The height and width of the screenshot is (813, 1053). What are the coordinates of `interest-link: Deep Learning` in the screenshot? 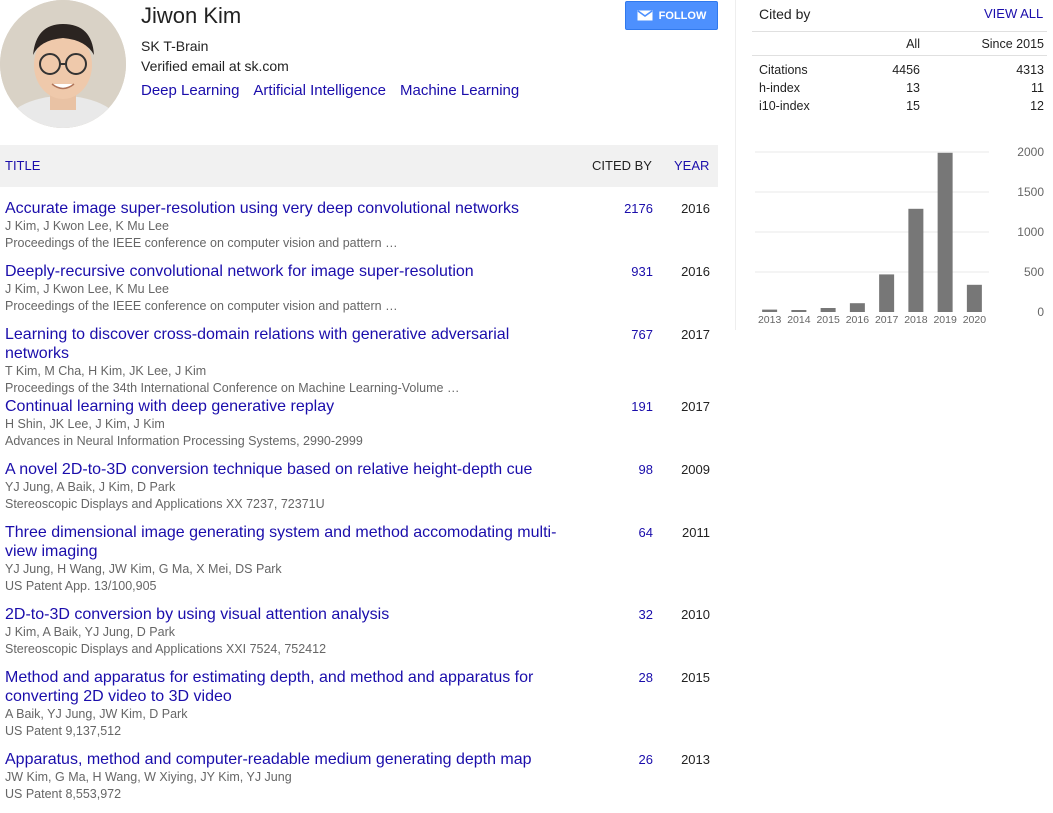 It's located at (190, 90).